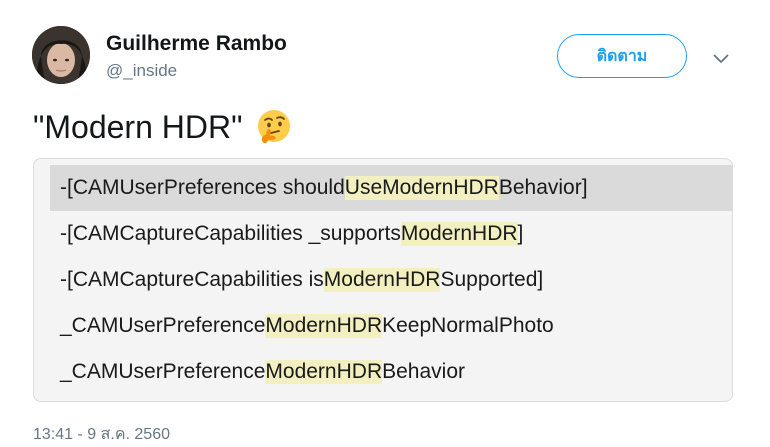 This screenshot has width=770, height=447. What do you see at coordinates (196, 44) in the screenshot?
I see `author-display-name: Guilherme Rambo` at bounding box center [196, 44].